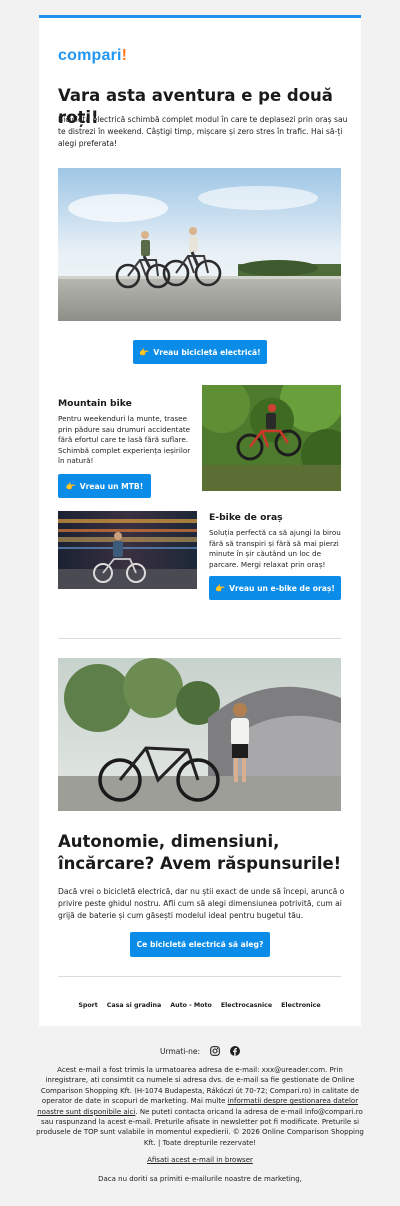  I want to click on section-divider, so click(199, 638).